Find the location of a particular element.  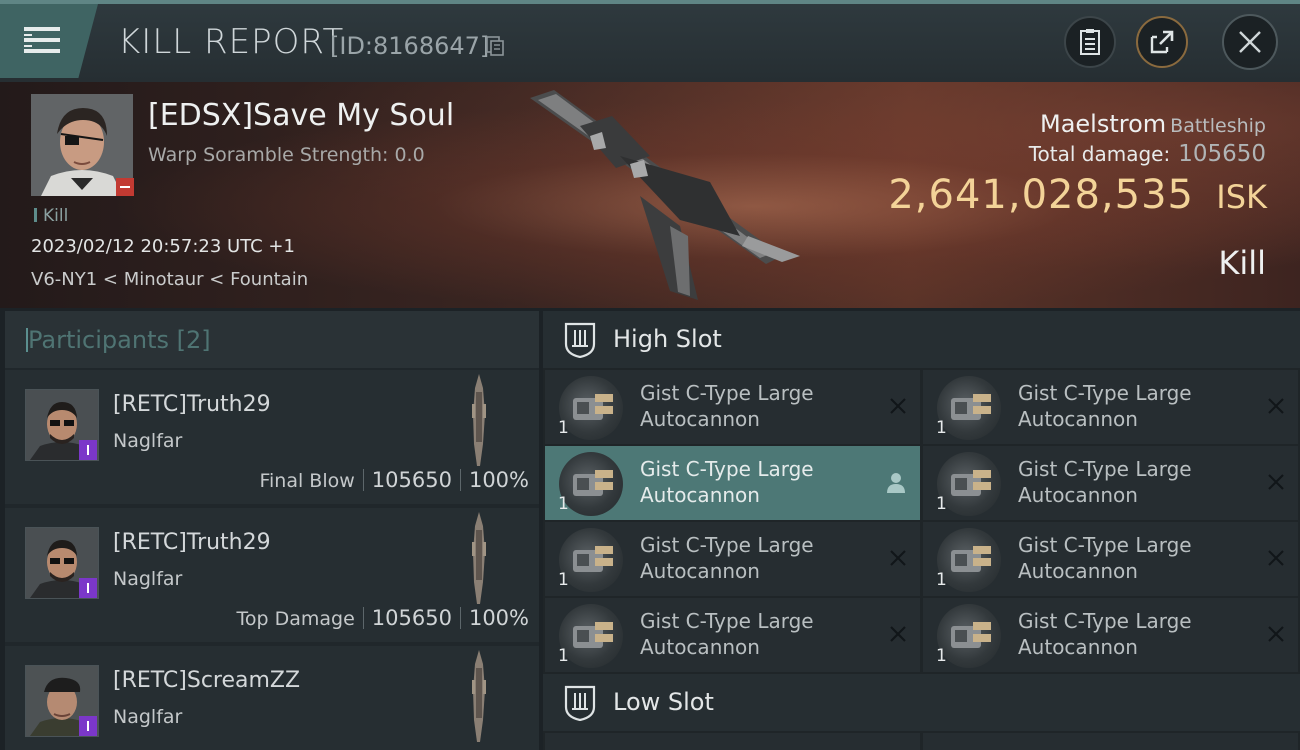

person-icon is located at coordinates (896, 483).